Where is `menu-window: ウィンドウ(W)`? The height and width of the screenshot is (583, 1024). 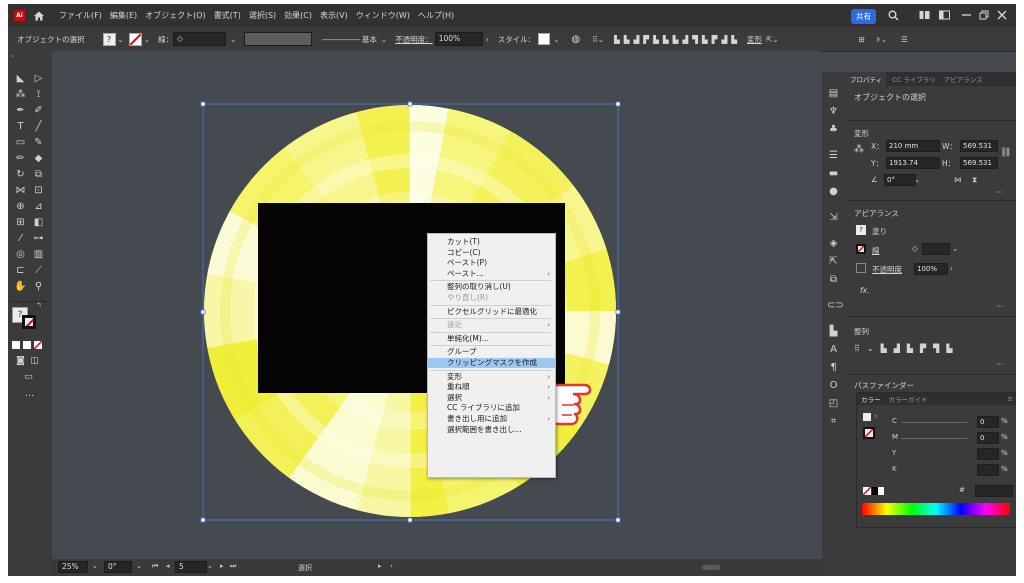
menu-window: ウィンドウ(W) is located at coordinates (383, 15).